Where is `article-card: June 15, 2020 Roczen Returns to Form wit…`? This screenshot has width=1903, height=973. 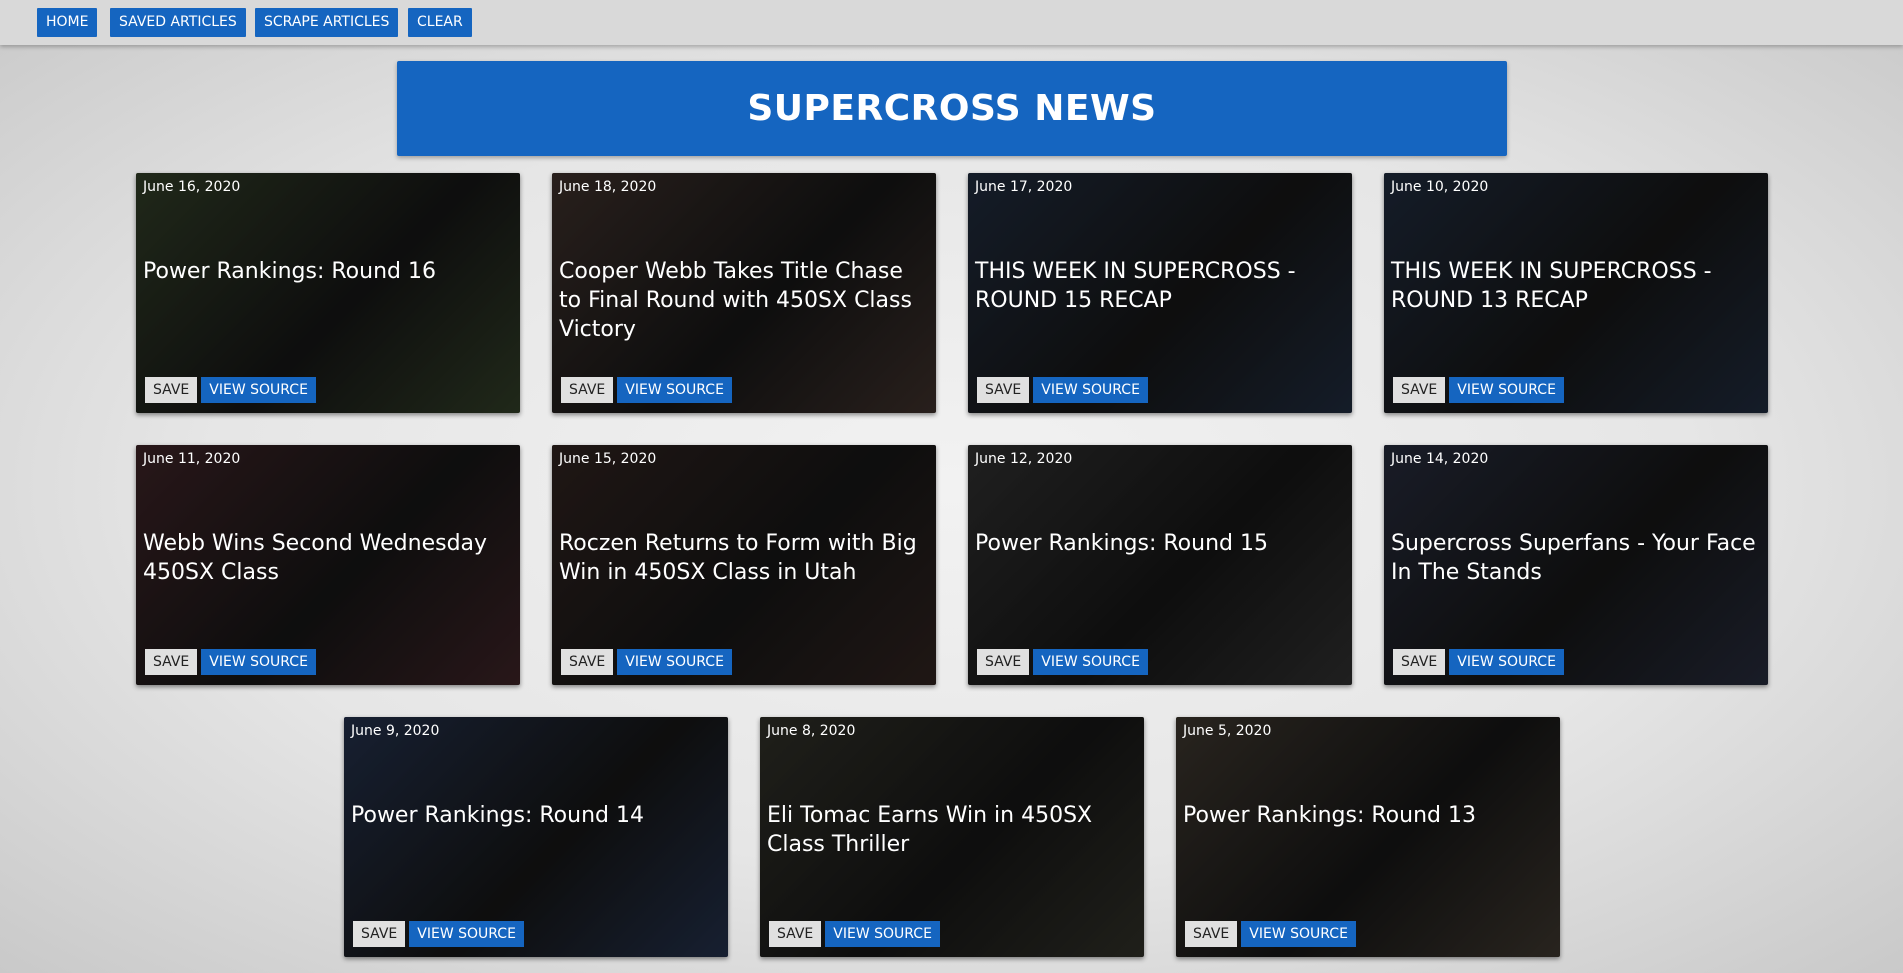
article-card: June 15, 2020 Roczen Returns to Form wit… is located at coordinates (744, 565).